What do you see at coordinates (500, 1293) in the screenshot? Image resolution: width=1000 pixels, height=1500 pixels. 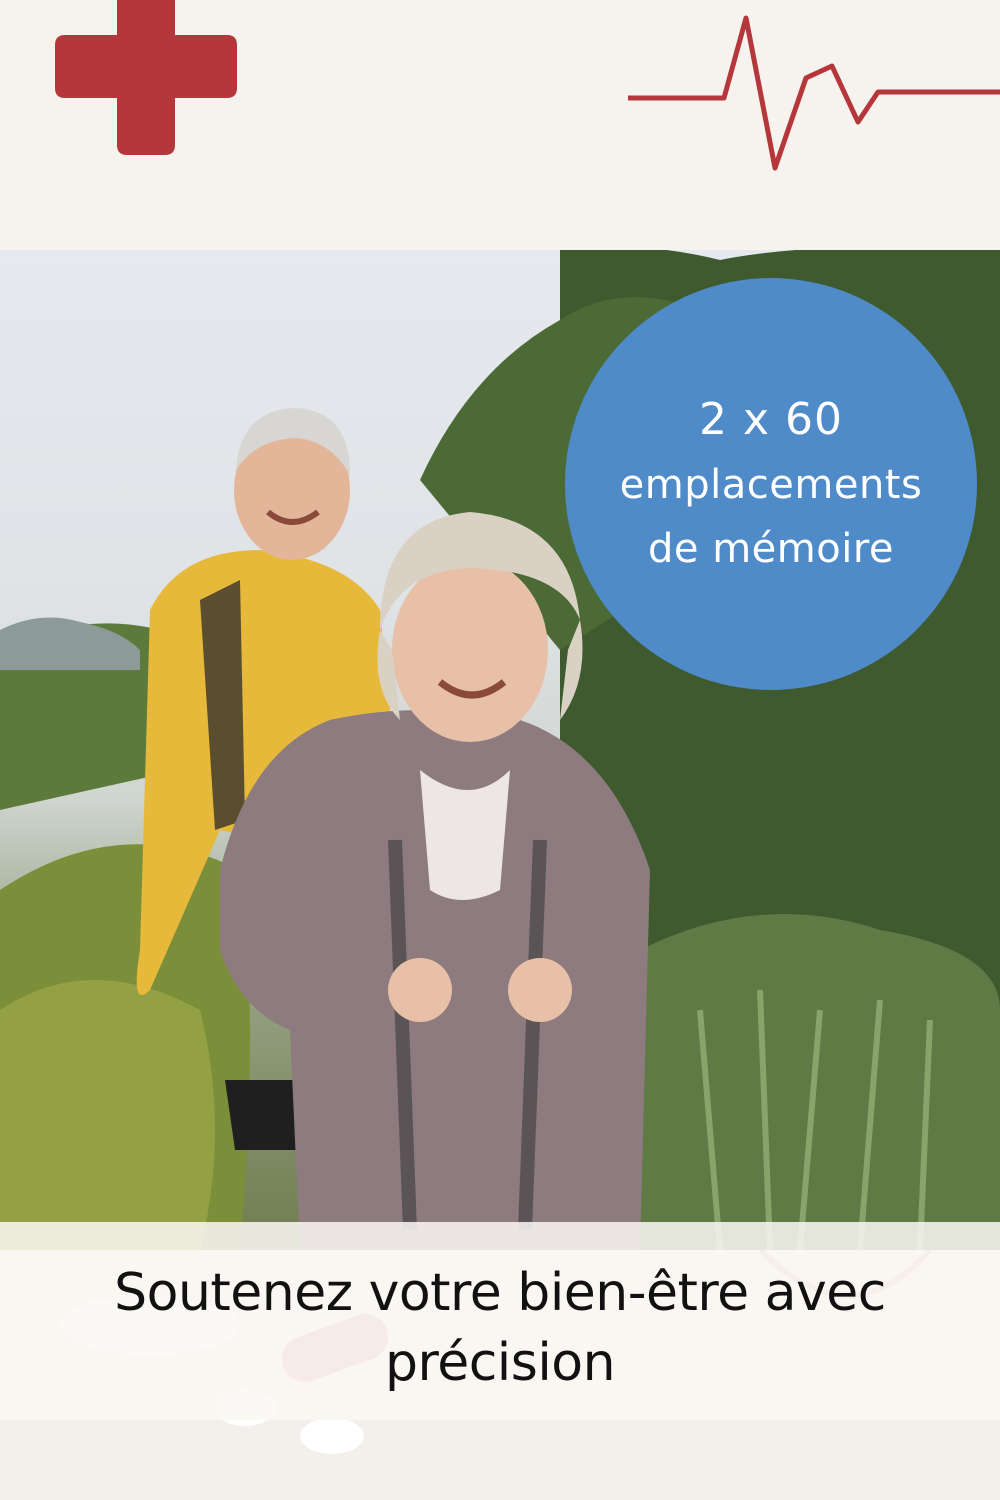 I see `caption-line-1: Soutenez votre bien-être avec` at bounding box center [500, 1293].